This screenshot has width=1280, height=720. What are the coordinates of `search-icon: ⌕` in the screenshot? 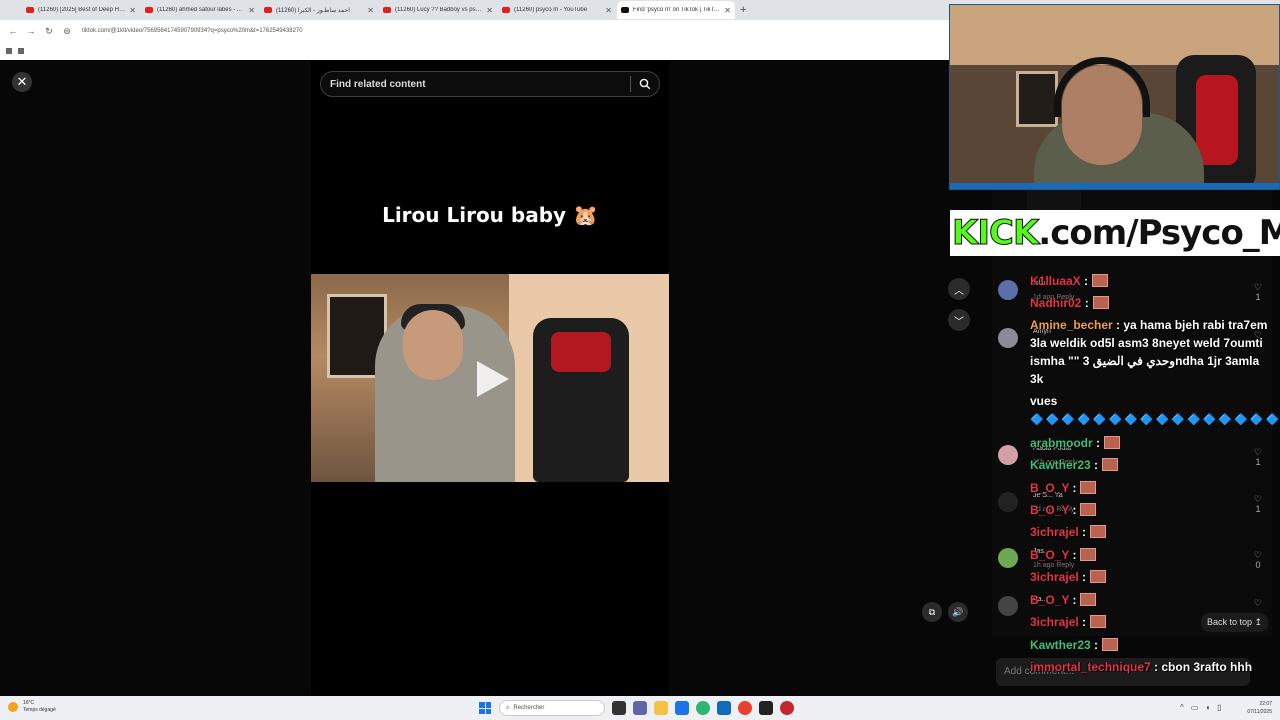 It's located at (508, 707).